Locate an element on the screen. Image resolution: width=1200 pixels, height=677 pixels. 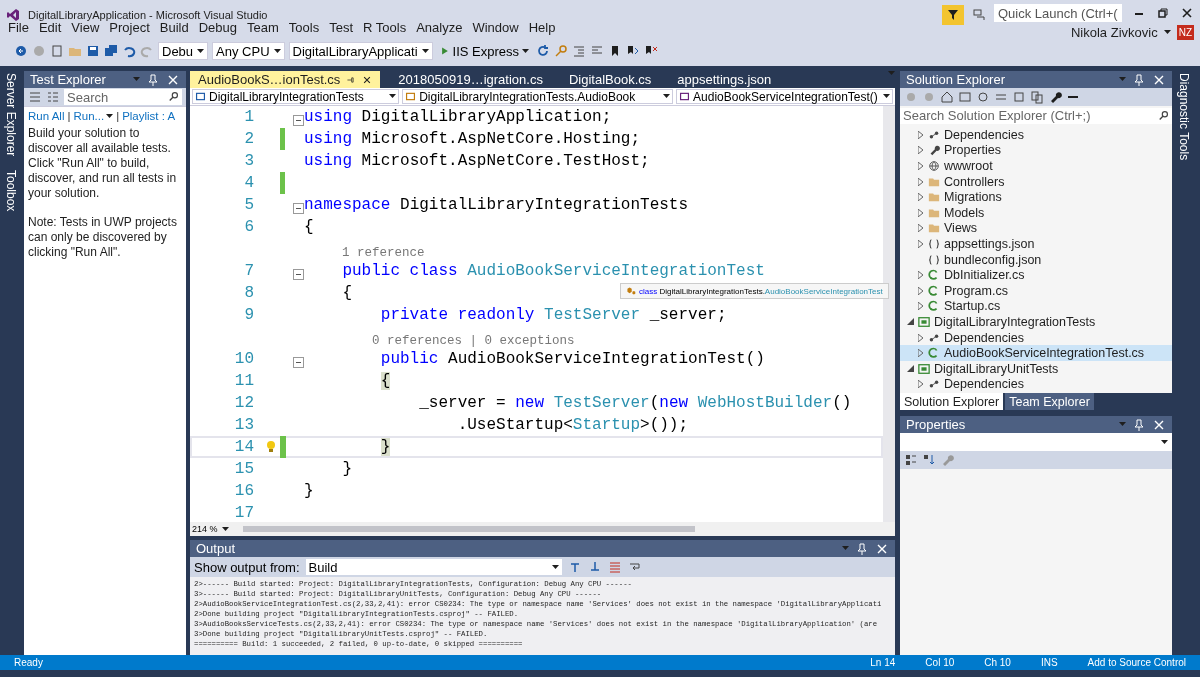
tree-item: DigitalLibraryUnitTests is located at coordinates (1036, 368).